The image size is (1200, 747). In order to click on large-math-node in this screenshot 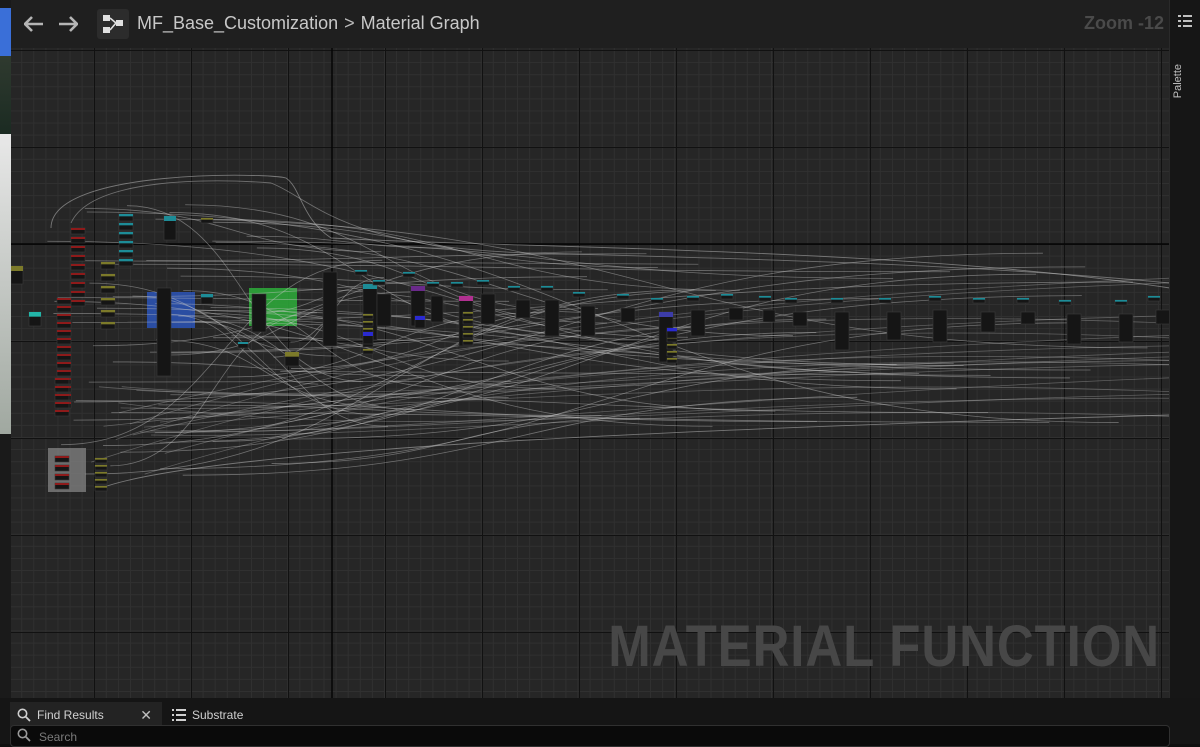, I will do `click(164, 332)`.